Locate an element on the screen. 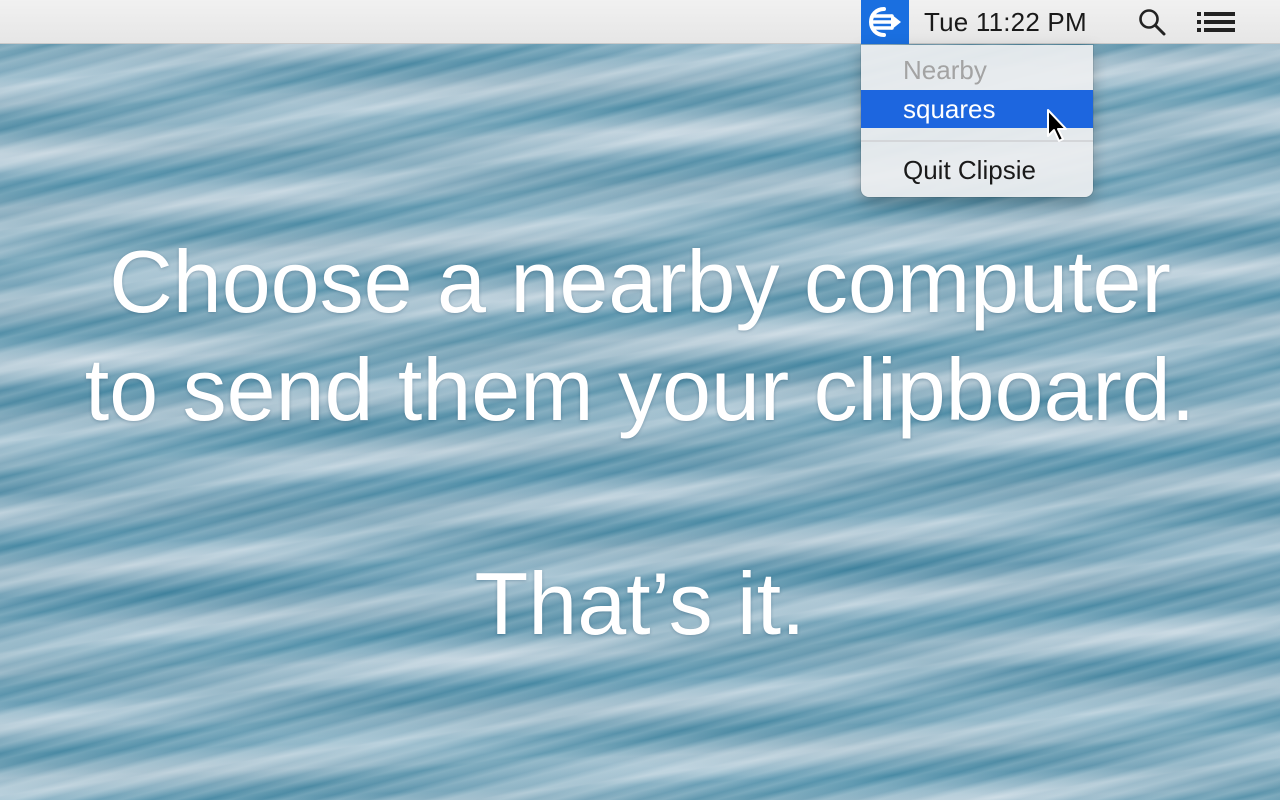 This screenshot has height=800, width=1280. notification-center-button is located at coordinates (1216, 22).